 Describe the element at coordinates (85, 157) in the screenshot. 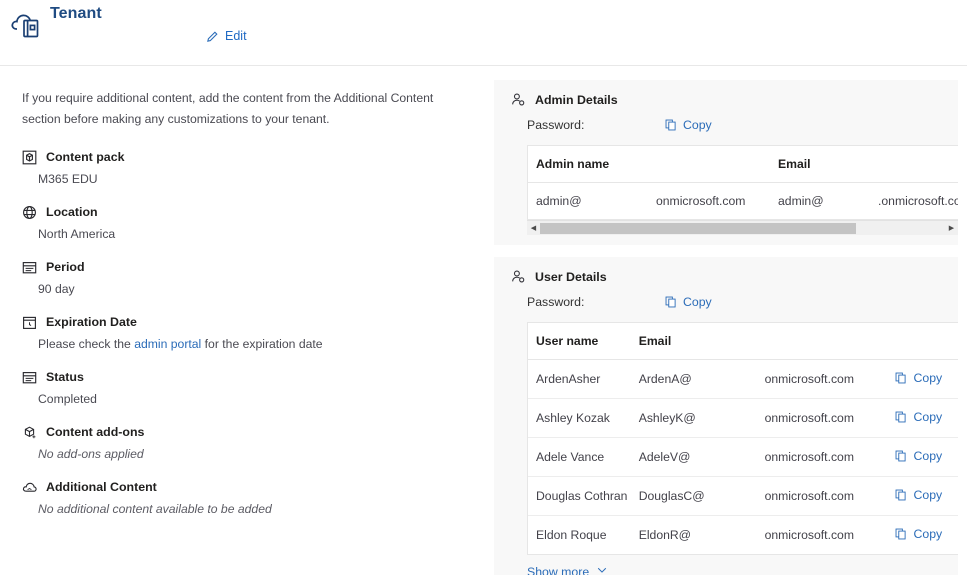

I see `field-label: Content pack` at that location.